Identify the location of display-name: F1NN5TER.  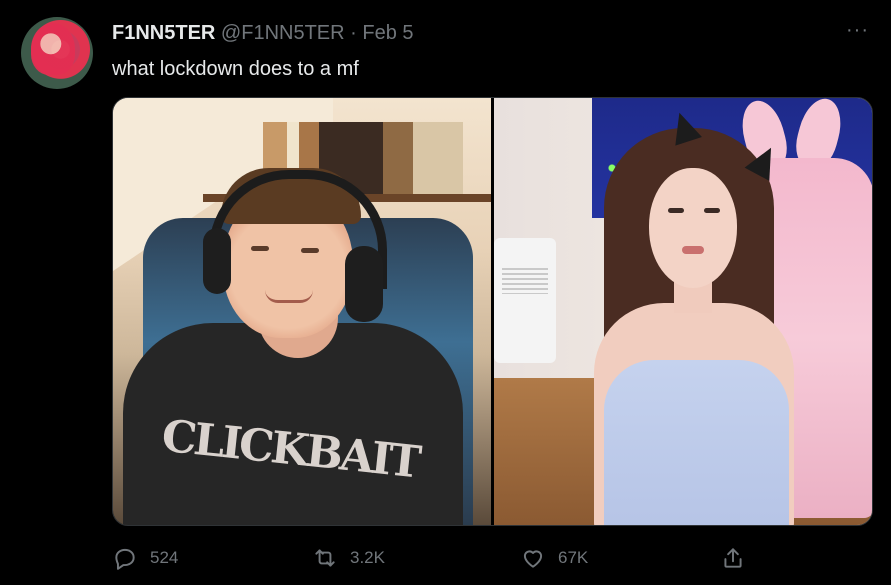
(163, 33).